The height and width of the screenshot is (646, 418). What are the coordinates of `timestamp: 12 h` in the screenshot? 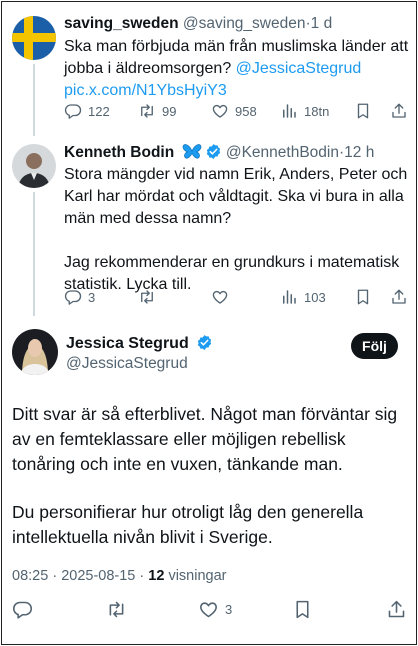 It's located at (359, 152).